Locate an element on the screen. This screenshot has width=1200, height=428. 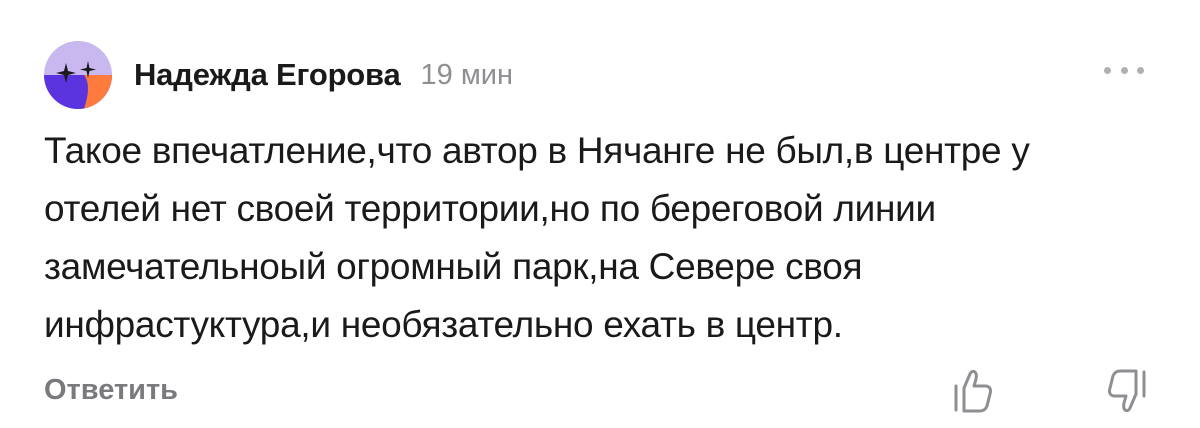
more-options-button is located at coordinates (1124, 70).